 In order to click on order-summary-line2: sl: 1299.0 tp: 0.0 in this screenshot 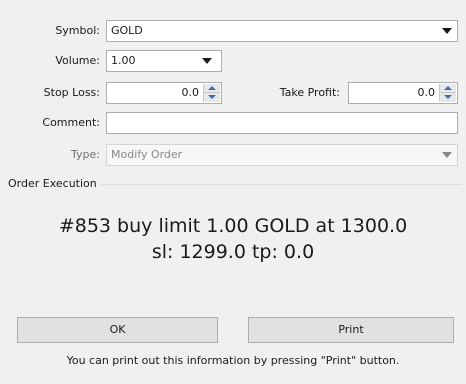, I will do `click(233, 252)`.